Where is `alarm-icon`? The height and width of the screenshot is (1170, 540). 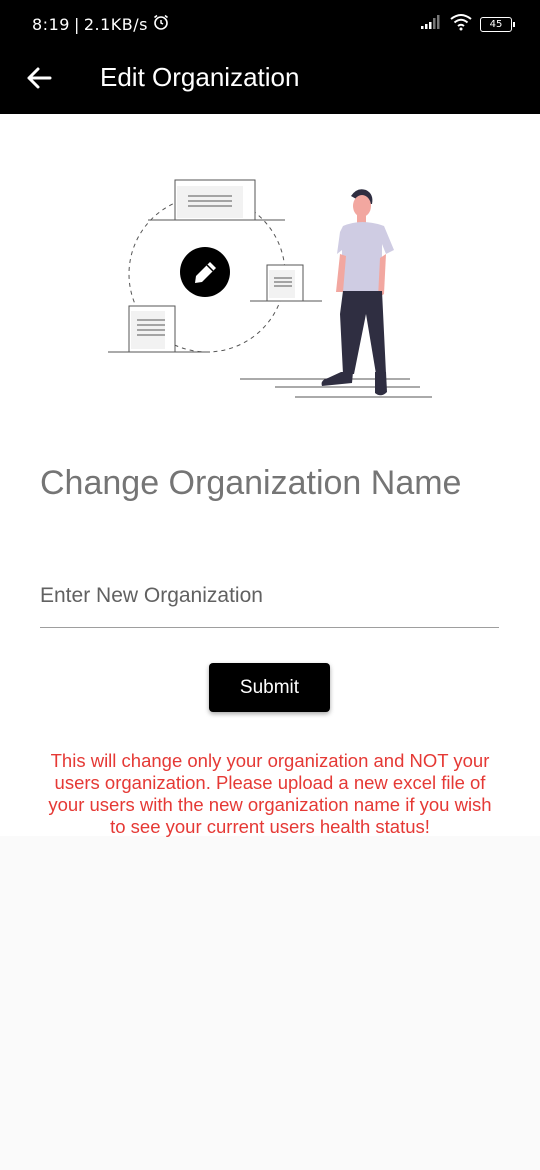 alarm-icon is located at coordinates (161, 24).